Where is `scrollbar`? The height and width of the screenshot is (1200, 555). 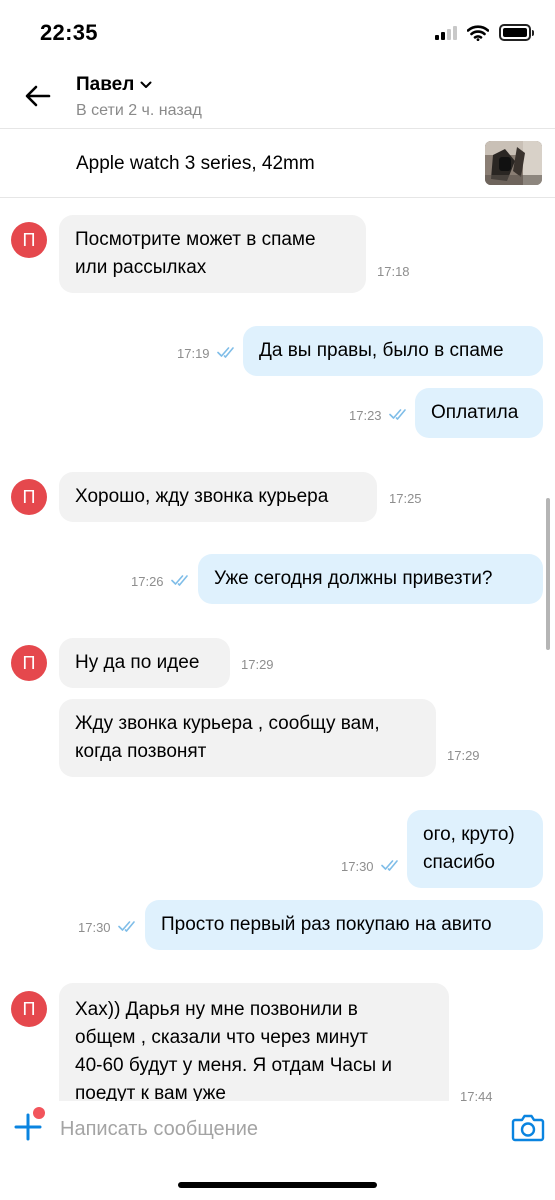
scrollbar is located at coordinates (548, 574).